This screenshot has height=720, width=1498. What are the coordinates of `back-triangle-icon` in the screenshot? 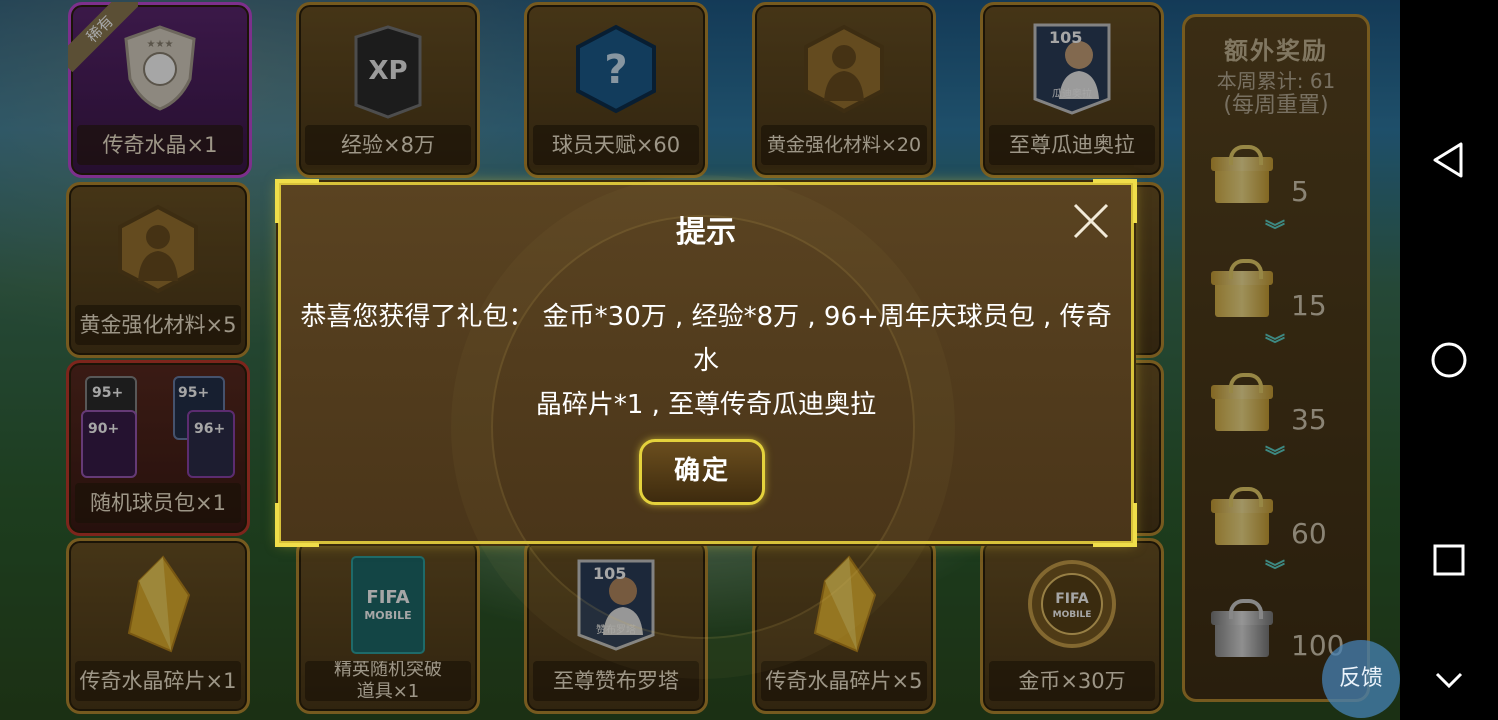 It's located at (1449, 160).